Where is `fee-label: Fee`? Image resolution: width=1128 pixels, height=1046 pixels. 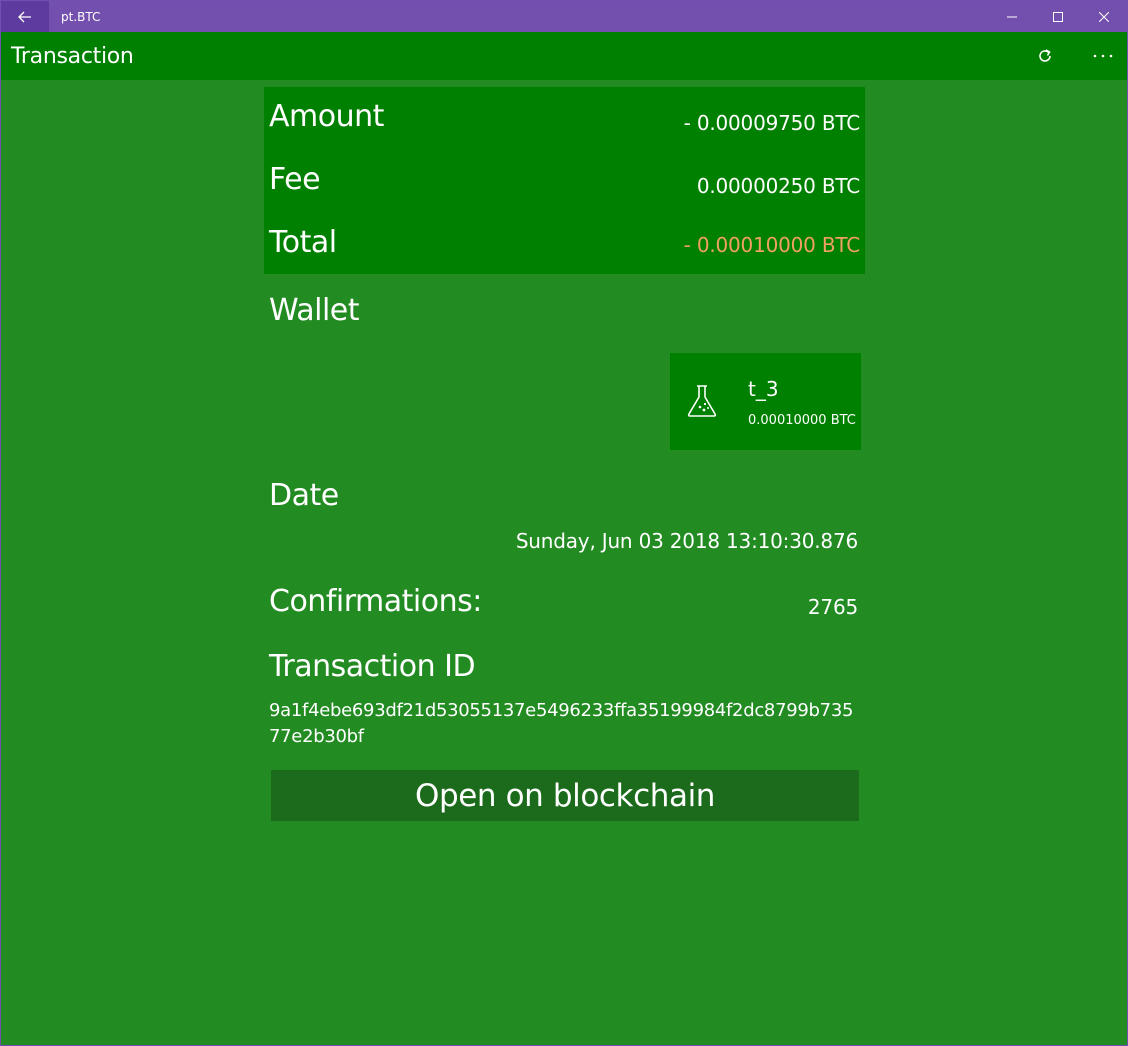
fee-label: Fee is located at coordinates (295, 179).